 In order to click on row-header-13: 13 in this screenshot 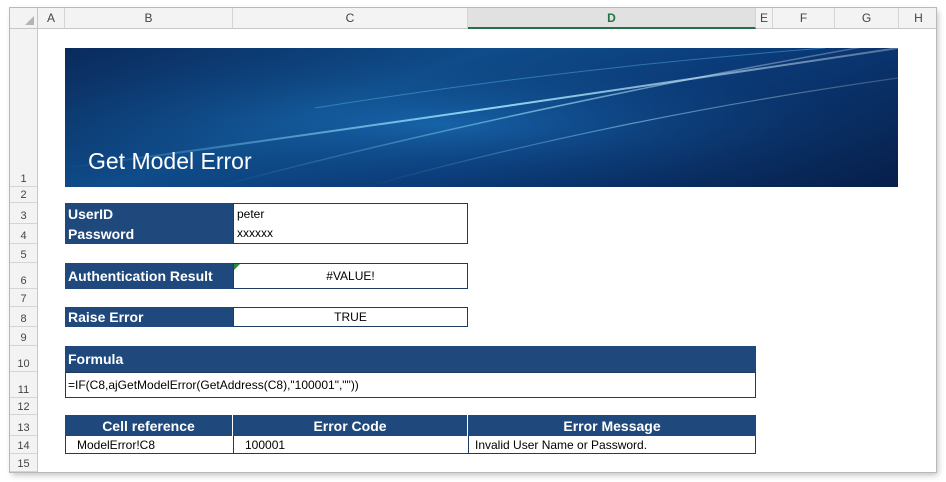, I will do `click(24, 425)`.